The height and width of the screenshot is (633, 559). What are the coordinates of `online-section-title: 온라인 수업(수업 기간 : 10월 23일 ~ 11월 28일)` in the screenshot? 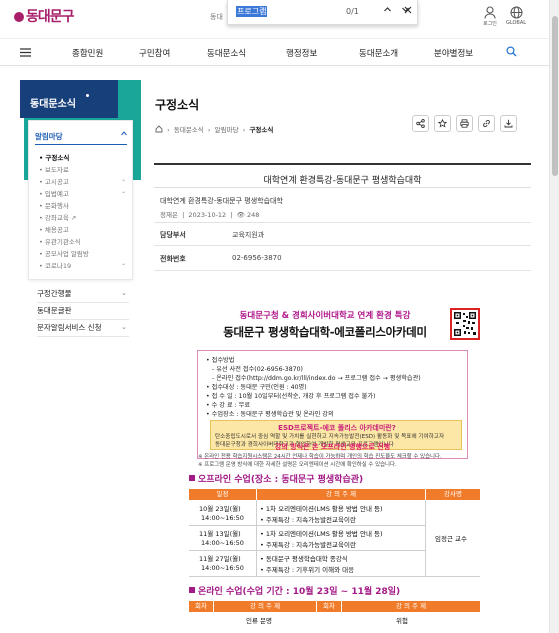 It's located at (294, 590).